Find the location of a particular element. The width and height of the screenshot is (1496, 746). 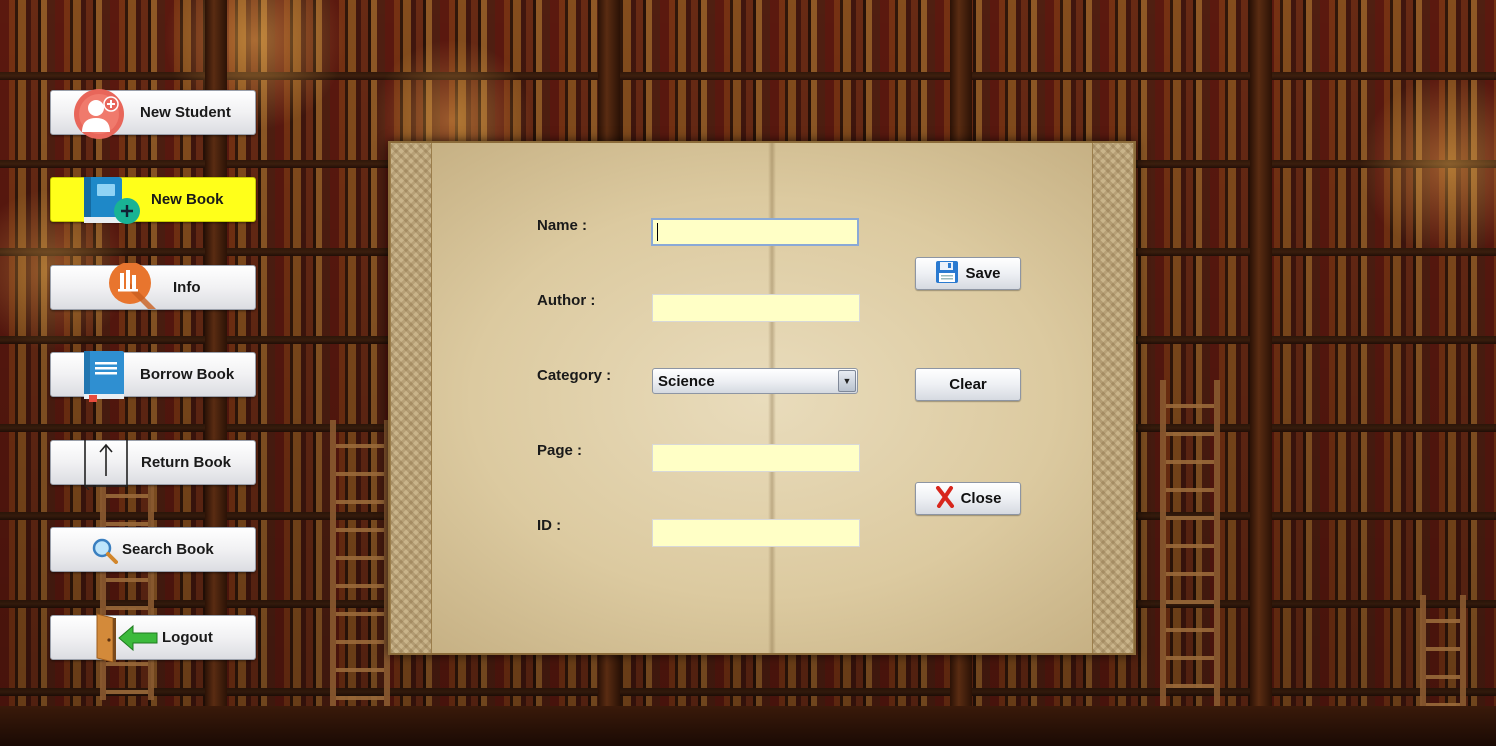

magnifier-icon is located at coordinates (105, 551).